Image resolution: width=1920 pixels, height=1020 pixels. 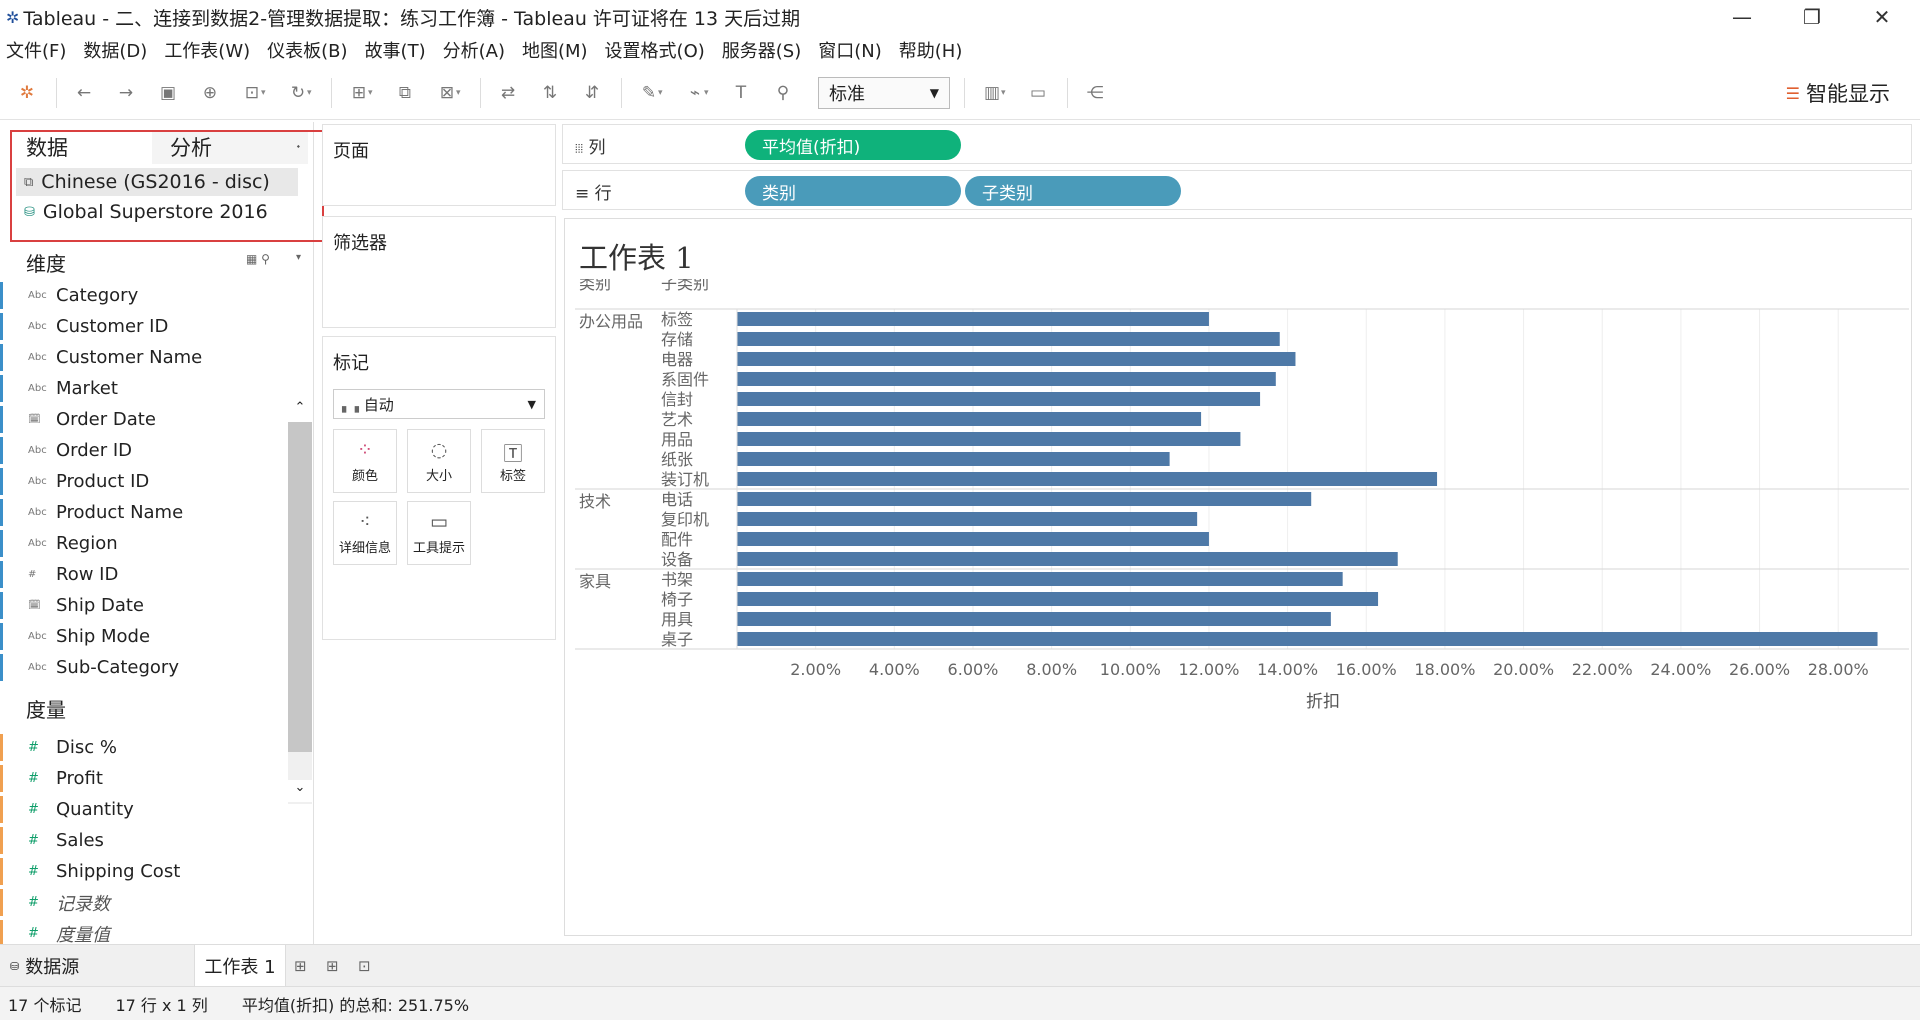 I want to click on new-dashboard-icon: ⊞, so click(x=332, y=966).